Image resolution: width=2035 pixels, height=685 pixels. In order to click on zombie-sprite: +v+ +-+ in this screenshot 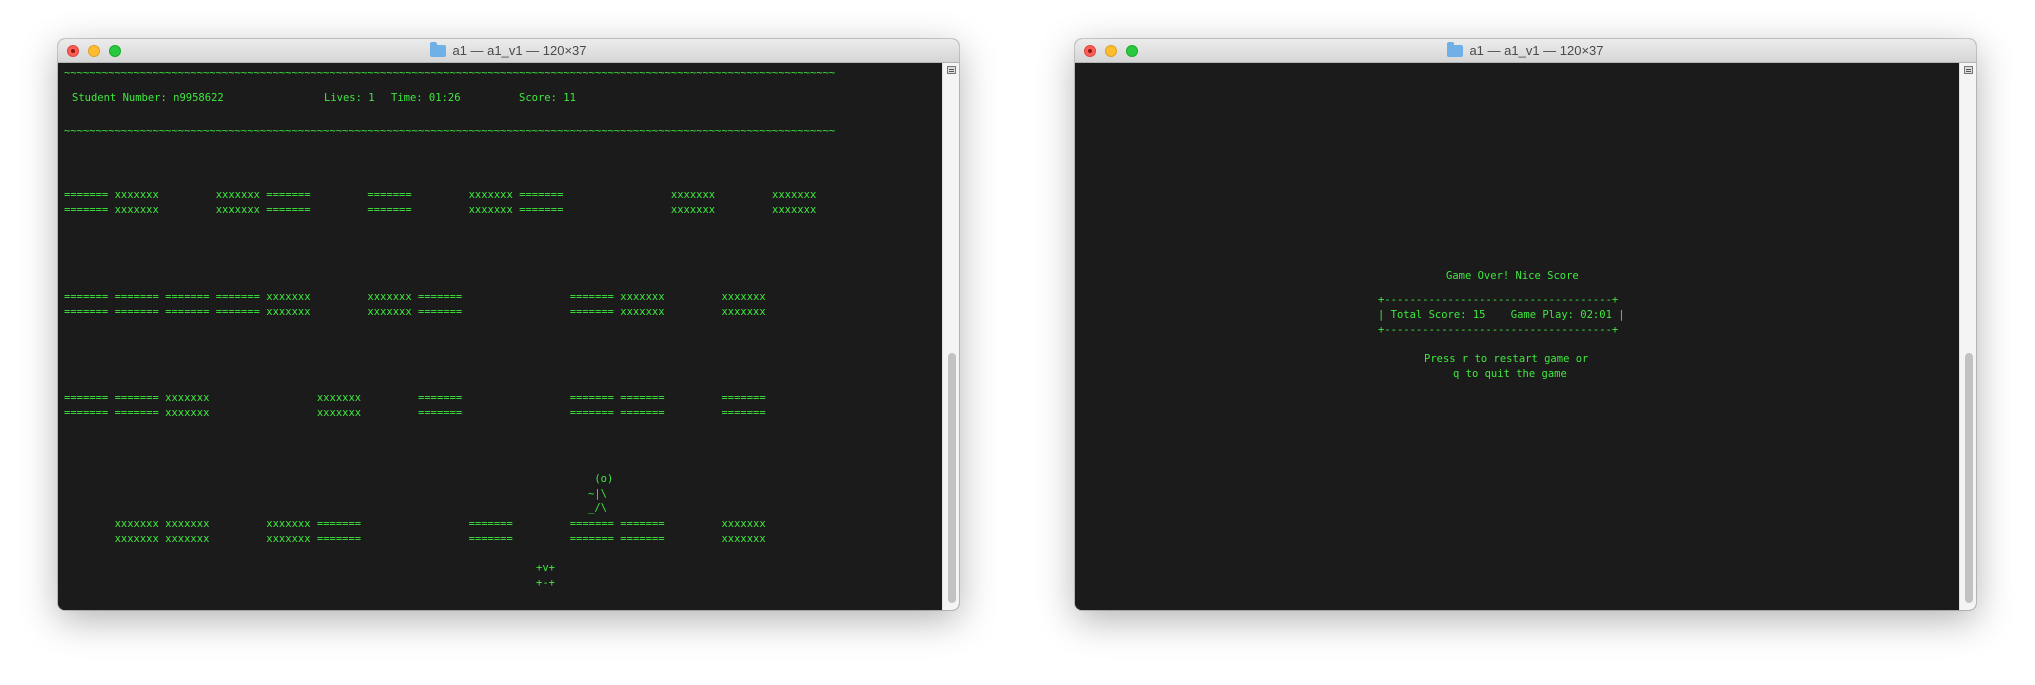, I will do `click(545, 575)`.